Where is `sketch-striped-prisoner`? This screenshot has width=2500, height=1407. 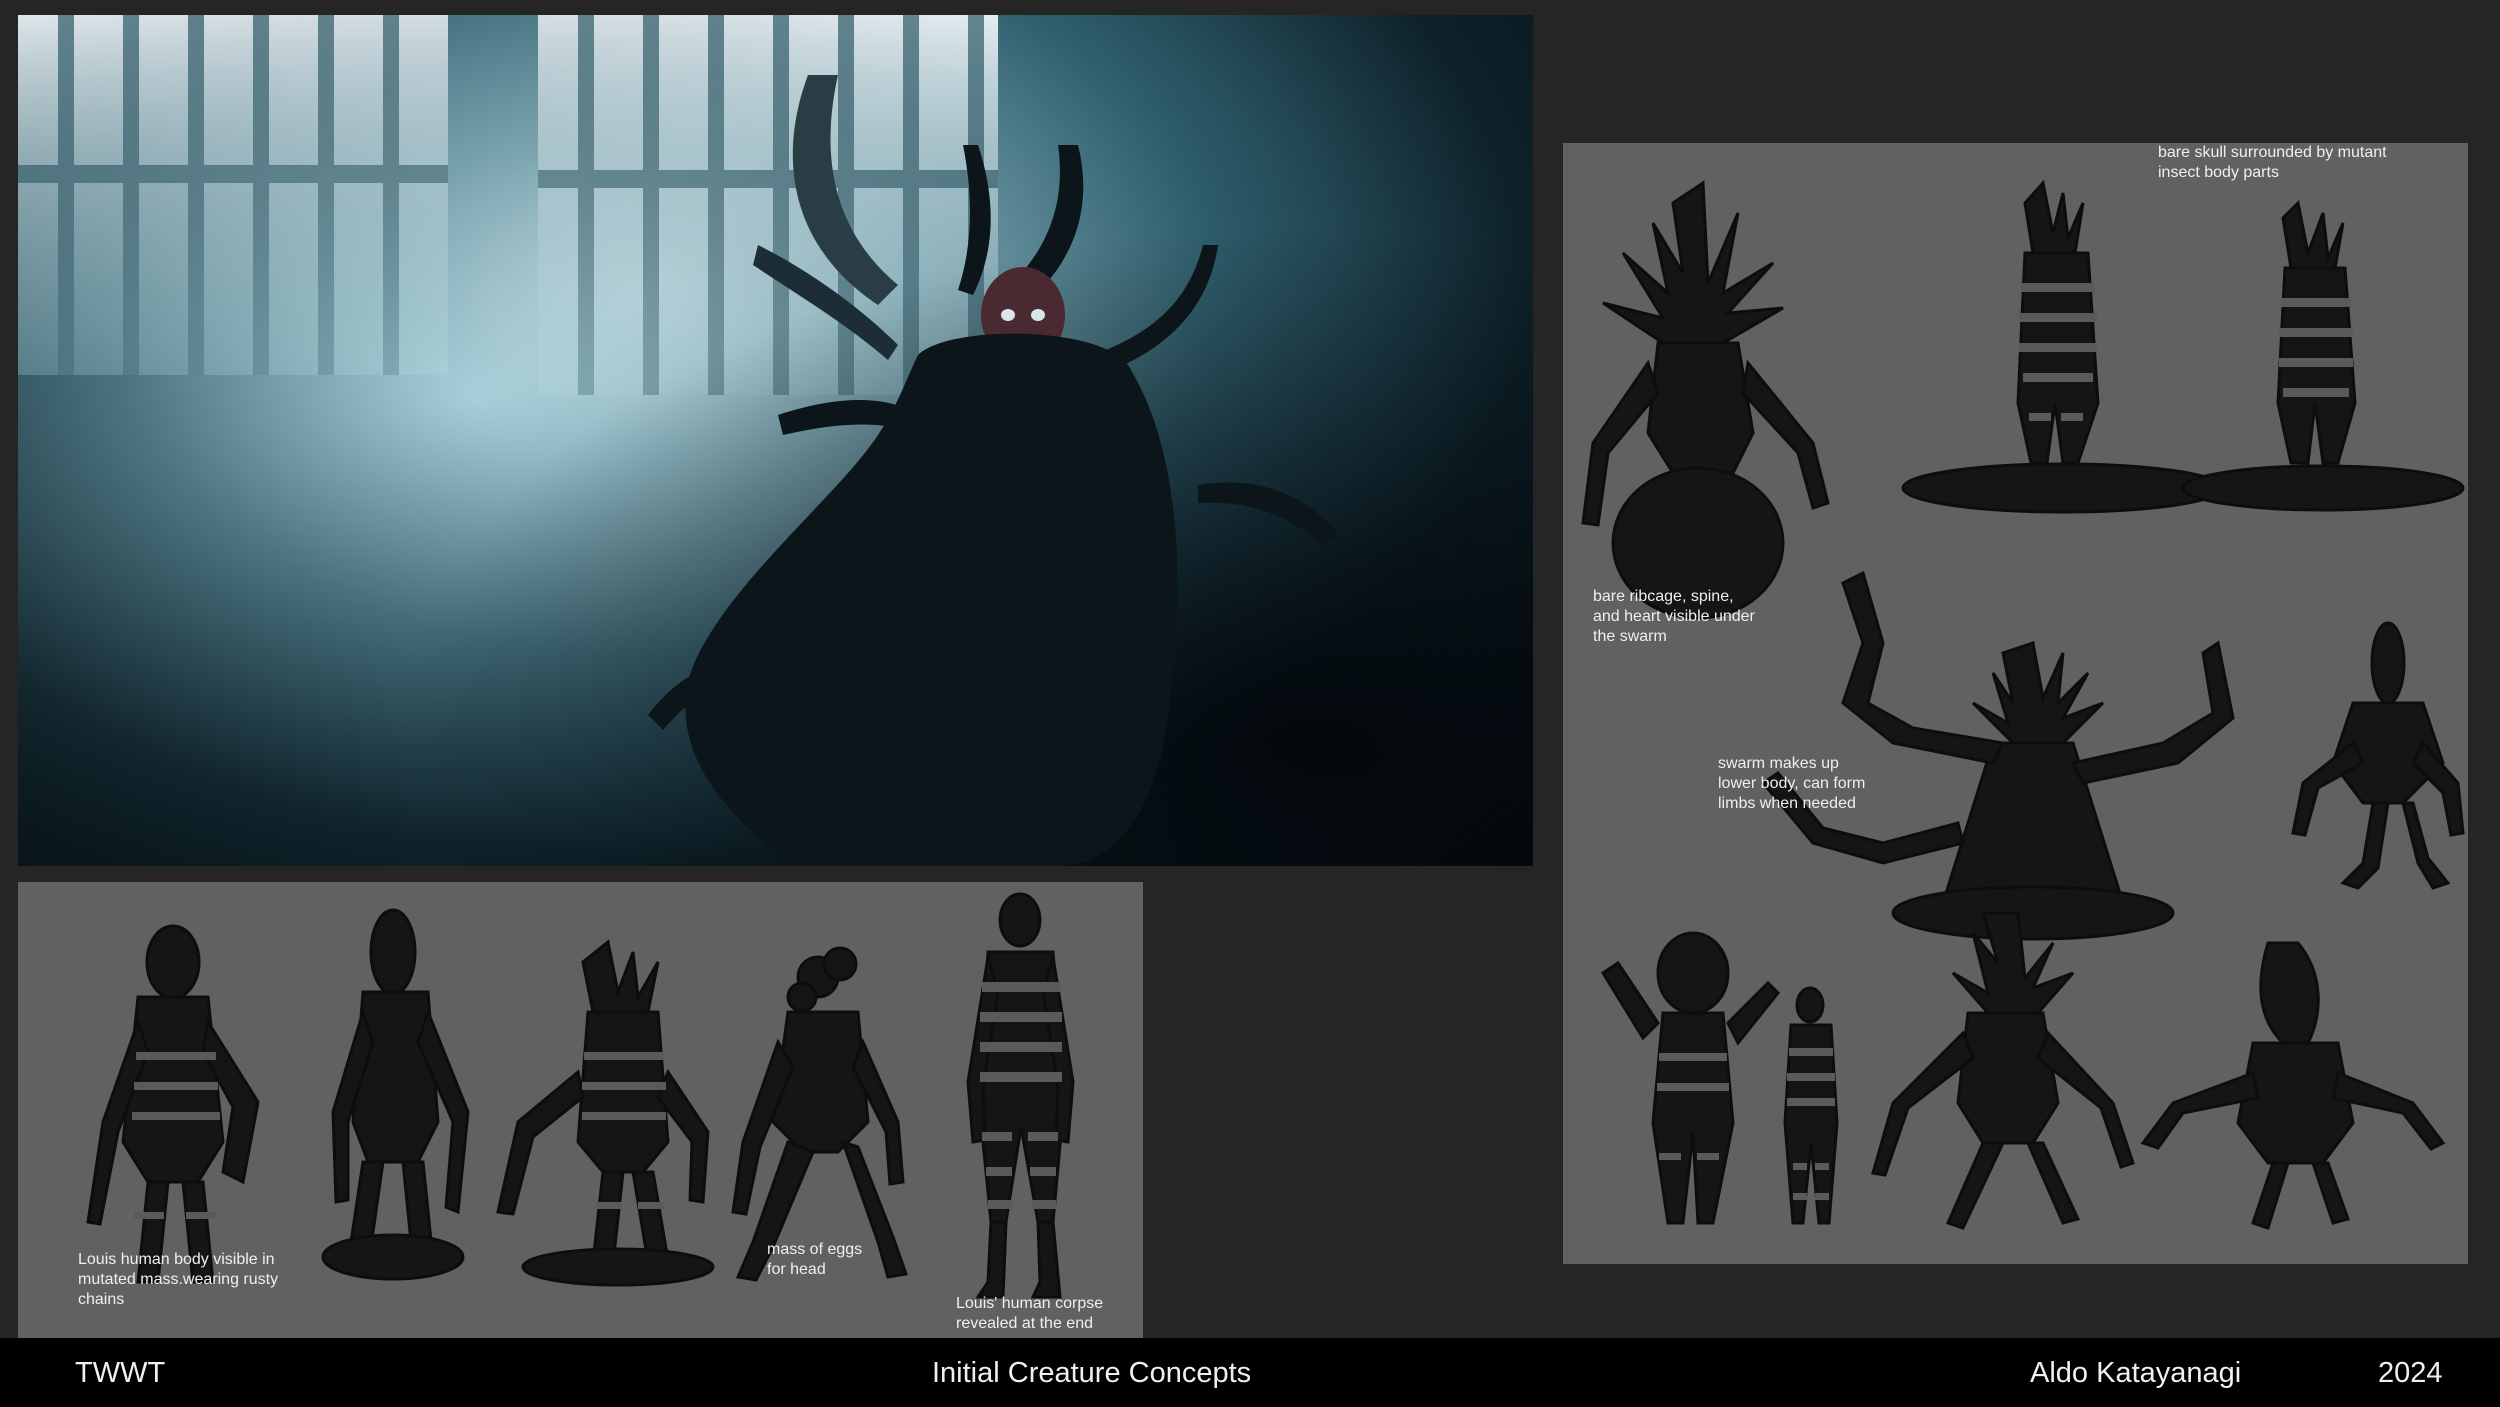 sketch-striped-prisoner is located at coordinates (1811, 1105).